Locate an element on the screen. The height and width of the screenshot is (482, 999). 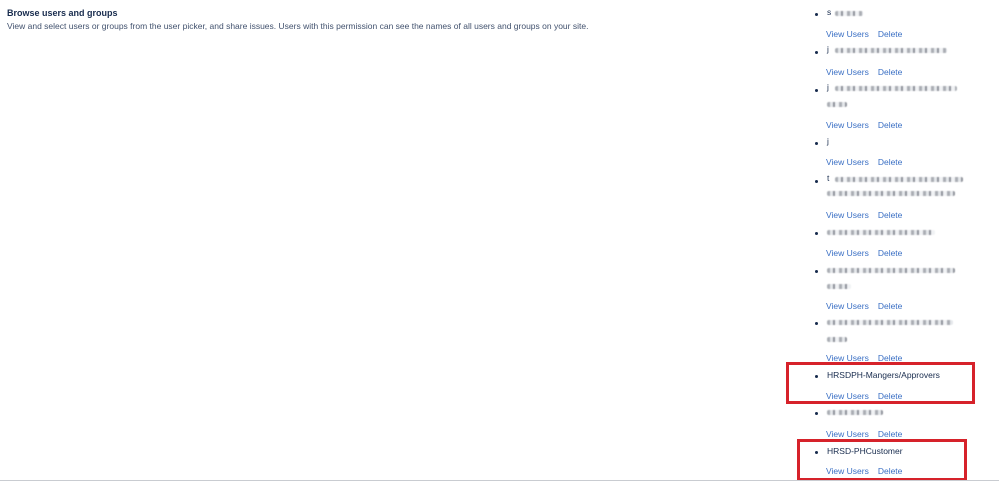
permission-title: Browse users and groups is located at coordinates (62, 13).